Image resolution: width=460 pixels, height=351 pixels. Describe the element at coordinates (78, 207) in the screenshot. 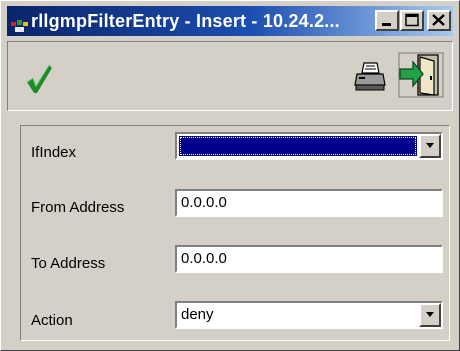

I see `from-address-label: From Address` at that location.